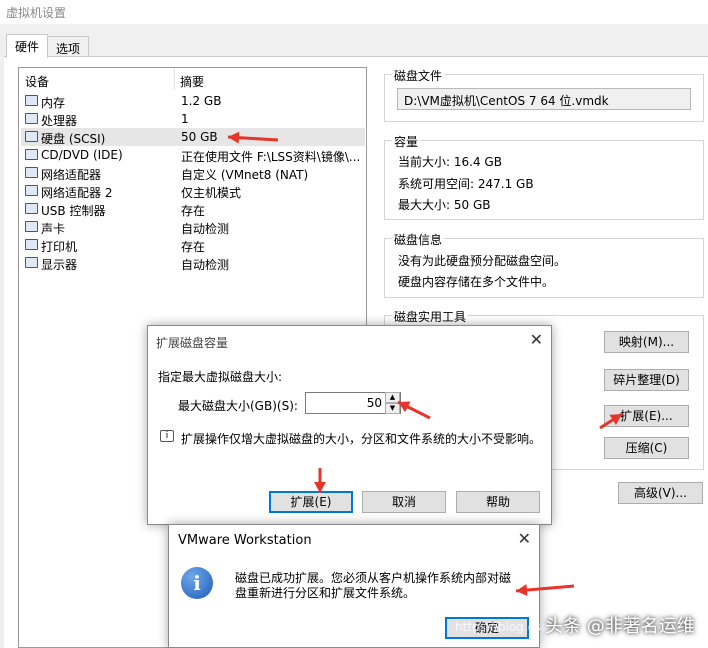 This screenshot has height=648, width=708. Describe the element at coordinates (620, 626) in the screenshot. I see `watermark-text: 头条 @非著名运维` at that location.